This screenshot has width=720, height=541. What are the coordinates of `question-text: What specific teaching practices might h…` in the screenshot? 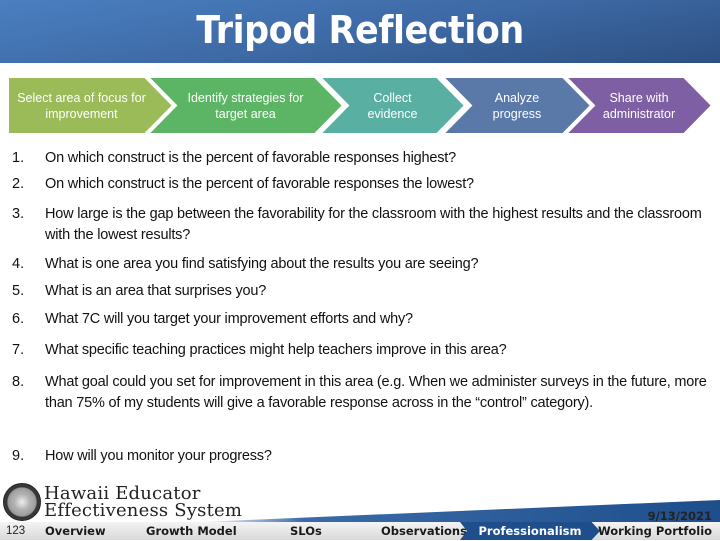 It's located at (276, 350).